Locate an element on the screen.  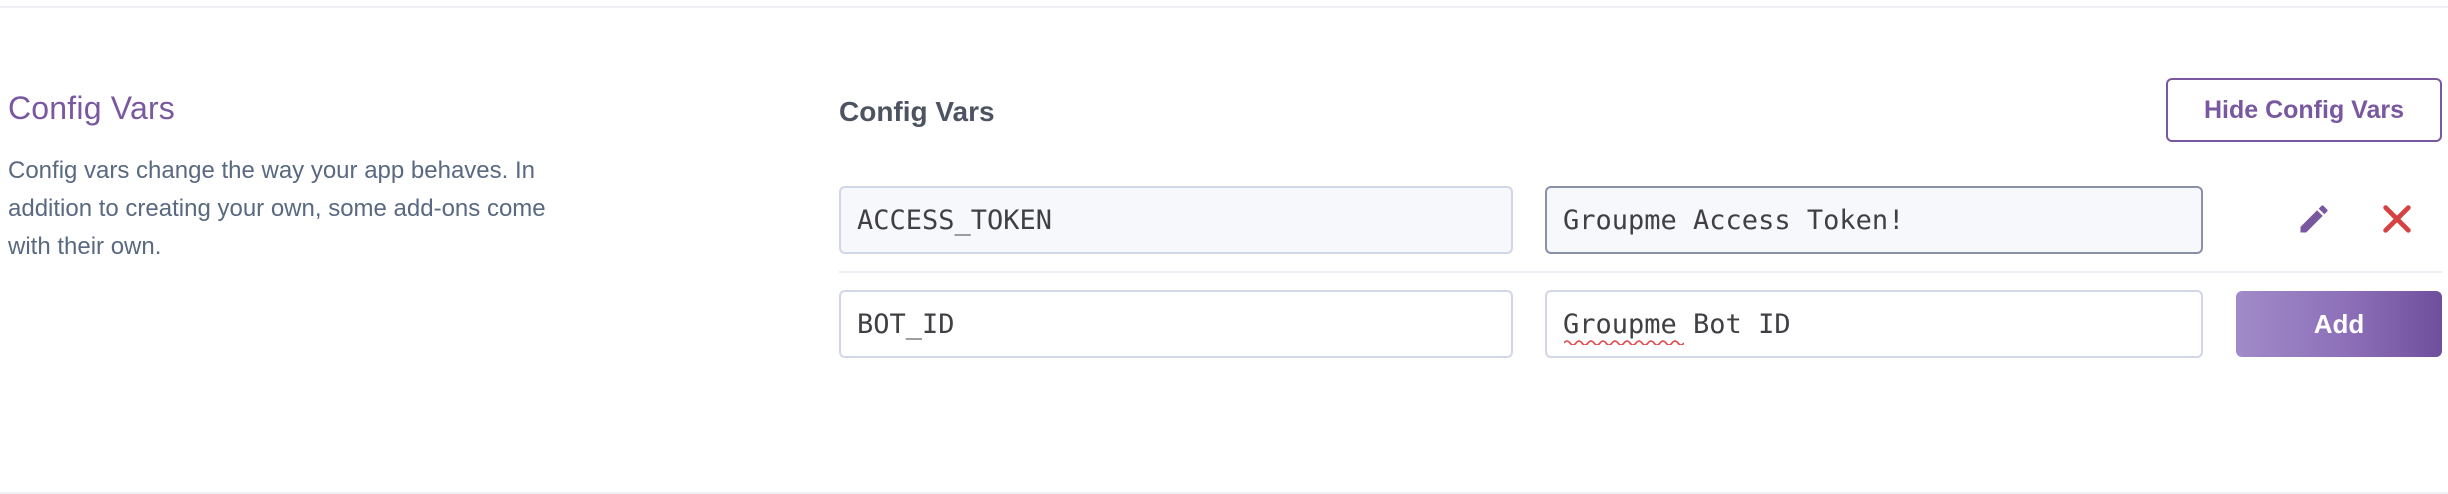
pencil-icon is located at coordinates (2314, 219).